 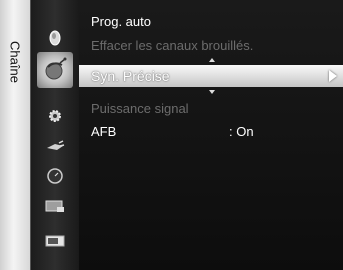 What do you see at coordinates (130, 76) in the screenshot?
I see `menu-item-syn-precise-label: Syn. Précise` at bounding box center [130, 76].